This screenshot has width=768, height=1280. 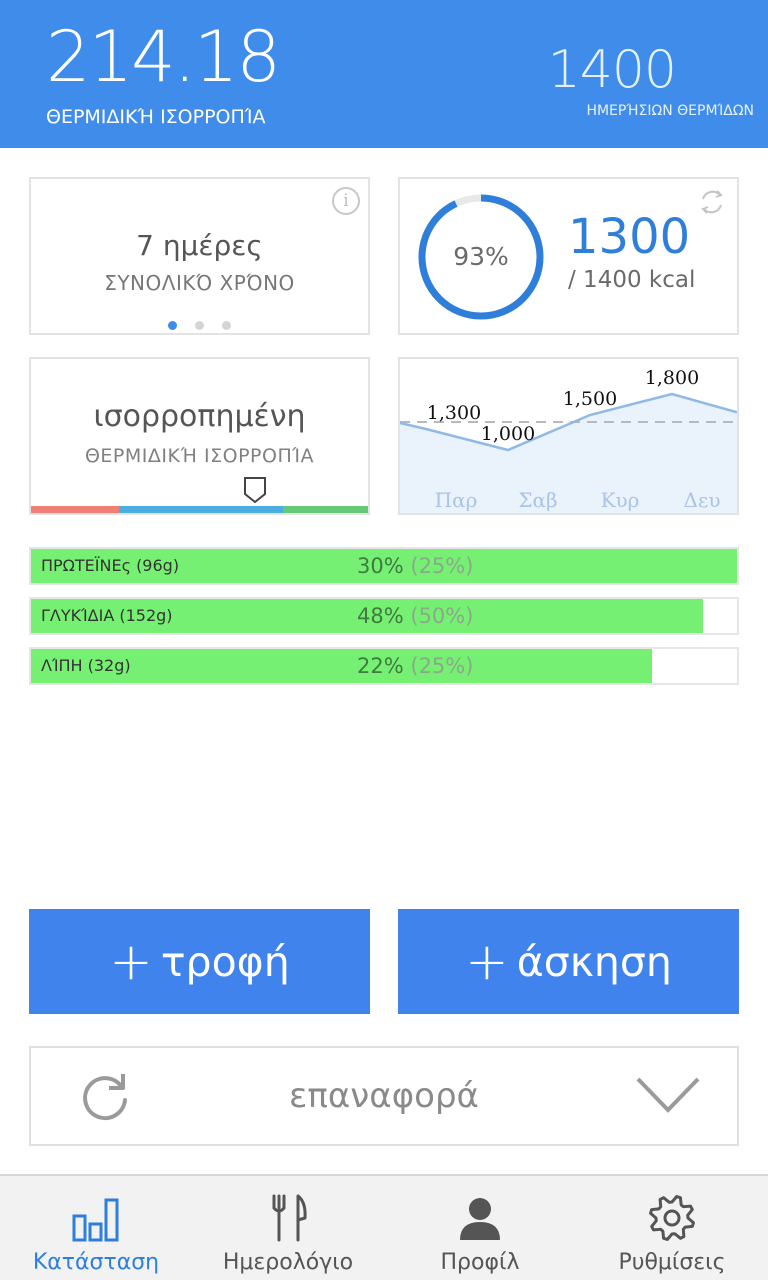 What do you see at coordinates (442, 616) in the screenshot?
I see `macro-target: (50%)` at bounding box center [442, 616].